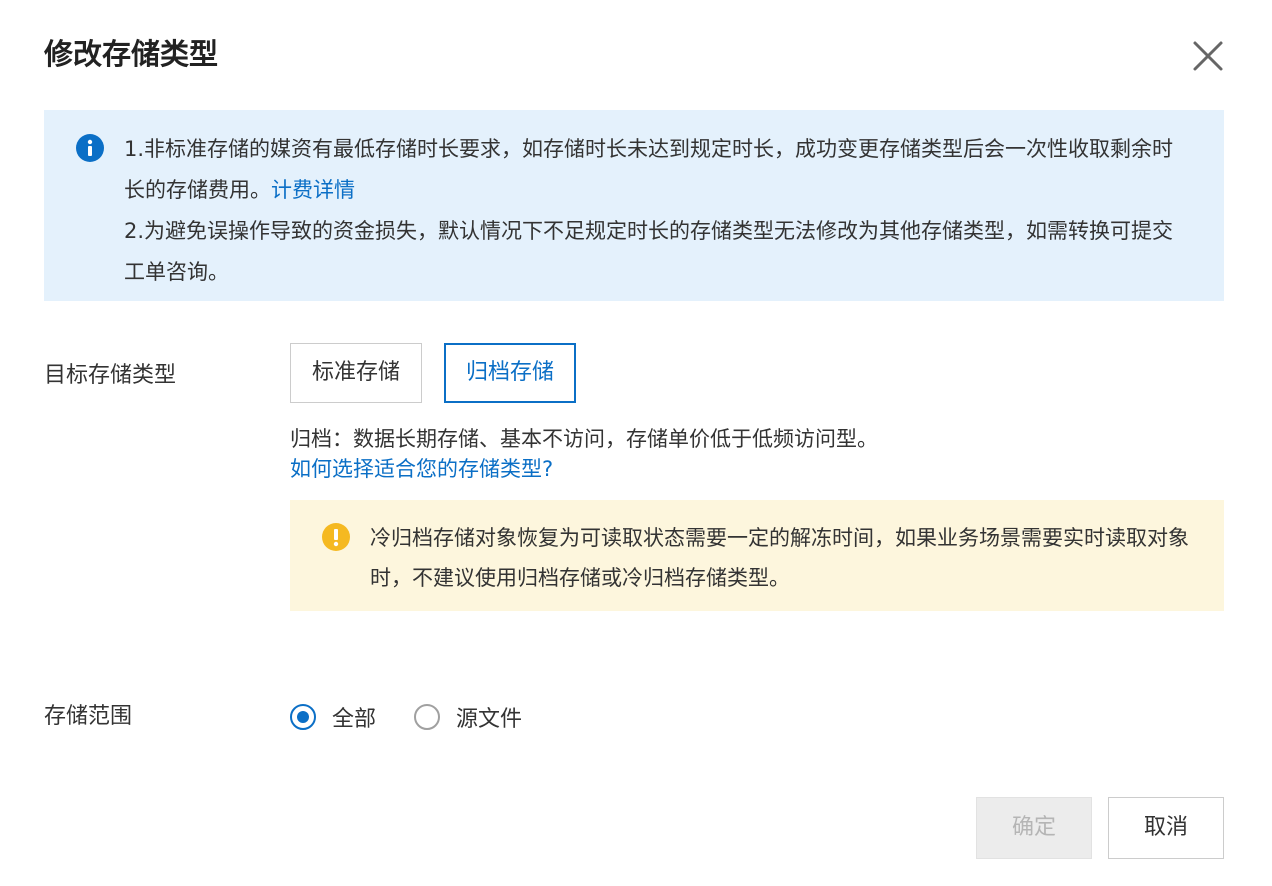  Describe the element at coordinates (1034, 828) in the screenshot. I see `confirm-button: 确定` at that location.